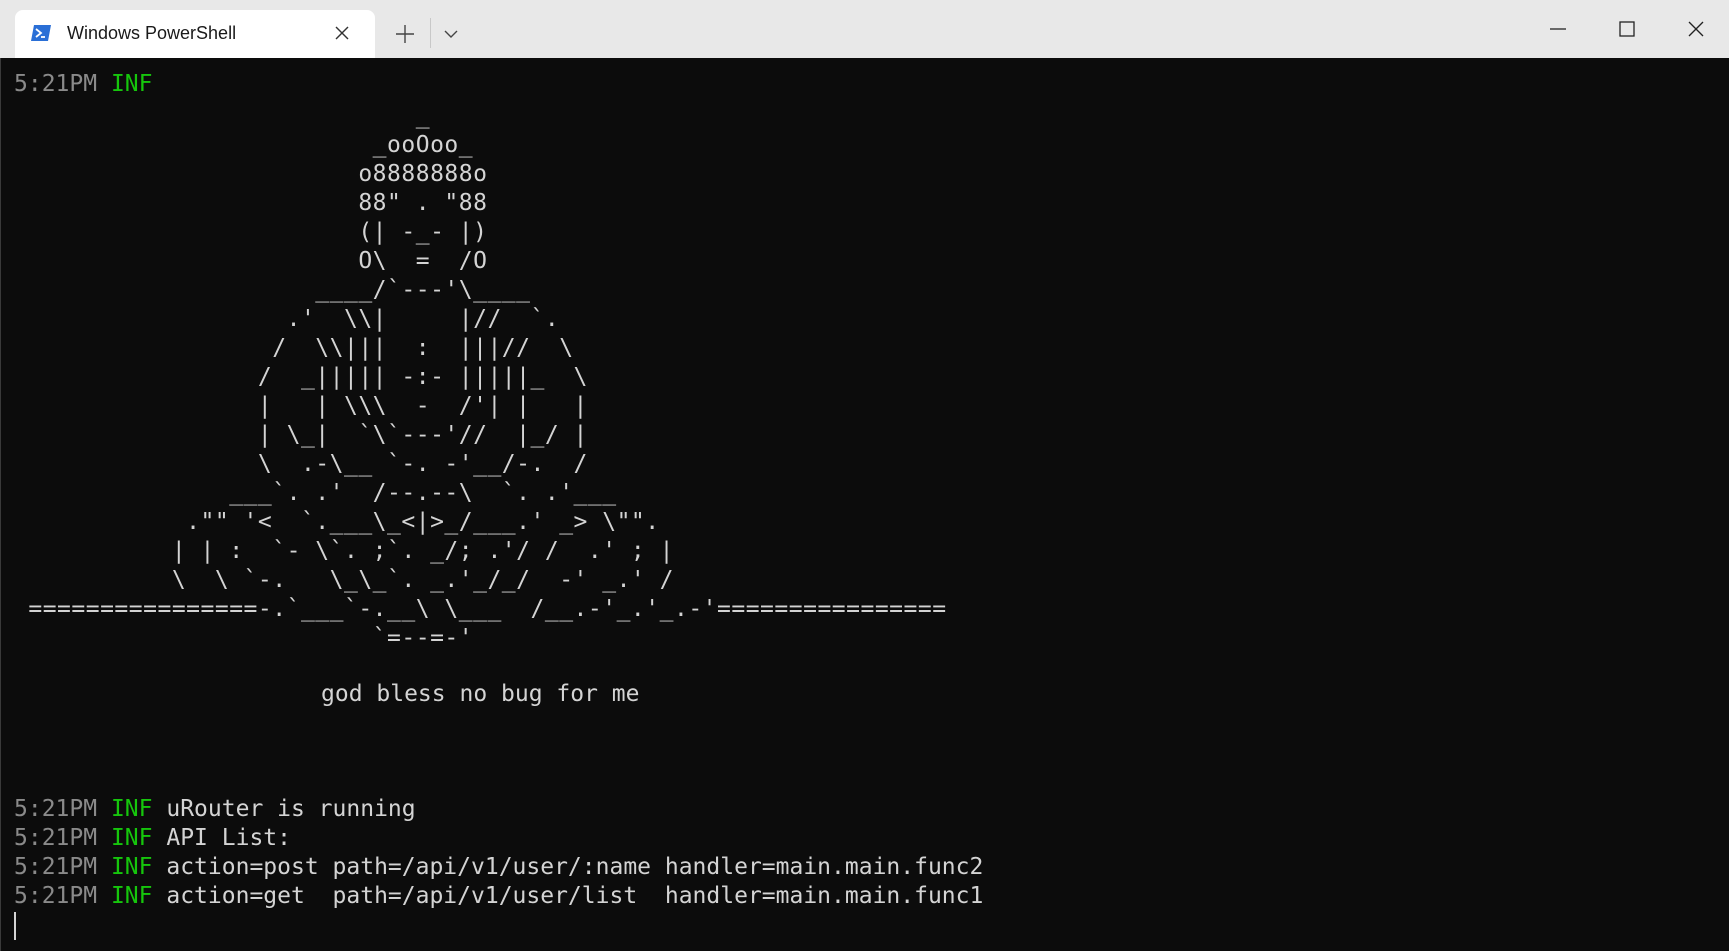  What do you see at coordinates (41, 33) in the screenshot?
I see `powershell-icon` at bounding box center [41, 33].